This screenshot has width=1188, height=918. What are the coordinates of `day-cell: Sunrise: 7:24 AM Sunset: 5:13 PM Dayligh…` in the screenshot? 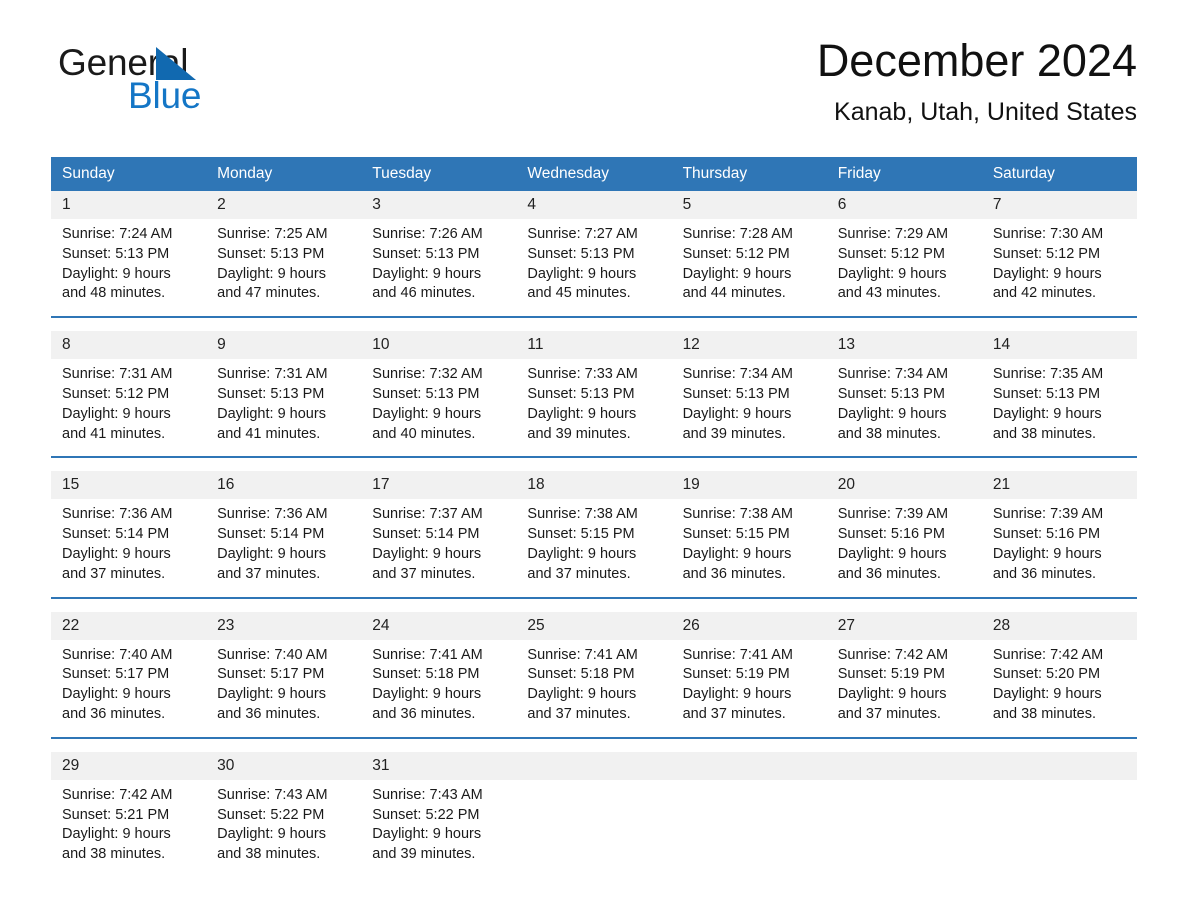 It's located at (129, 268).